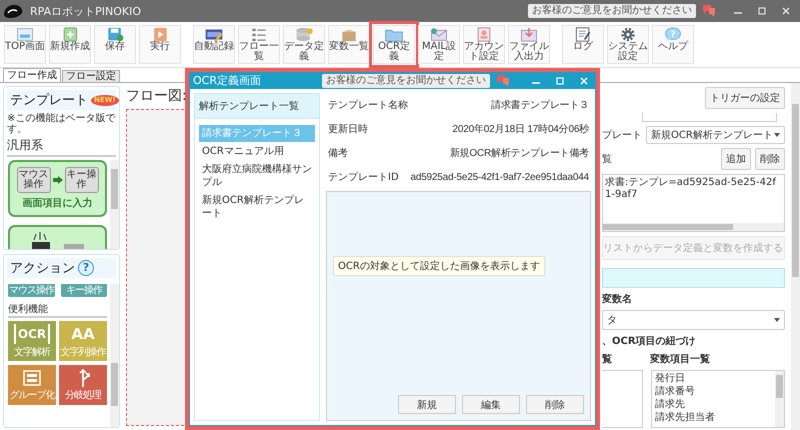 The image size is (800, 430). Describe the element at coordinates (25, 44) in the screenshot. I see `toolbar-button: TOP画面` at that location.